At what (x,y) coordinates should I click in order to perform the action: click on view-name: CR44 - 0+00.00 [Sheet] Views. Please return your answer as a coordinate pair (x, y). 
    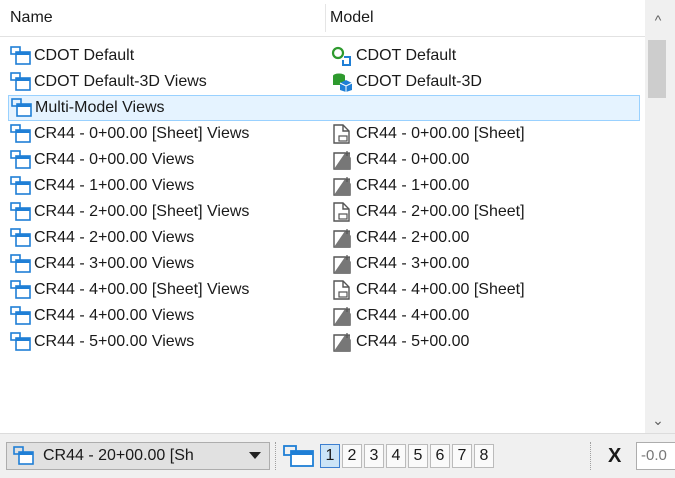
    Looking at the image, I should click on (142, 133).